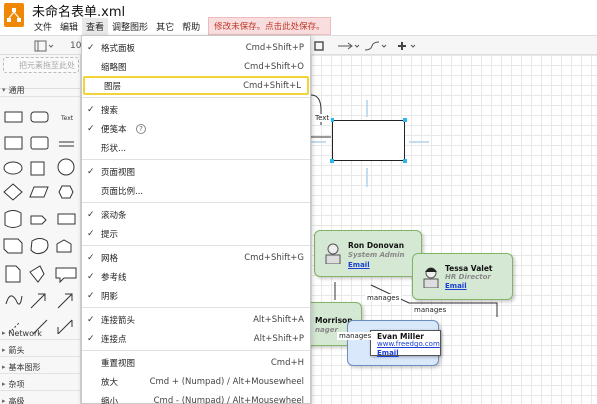 This screenshot has width=597, height=404. What do you see at coordinates (368, 253) in the screenshot?
I see `org-node-ron: Ron Donovan System Admin Email` at bounding box center [368, 253].